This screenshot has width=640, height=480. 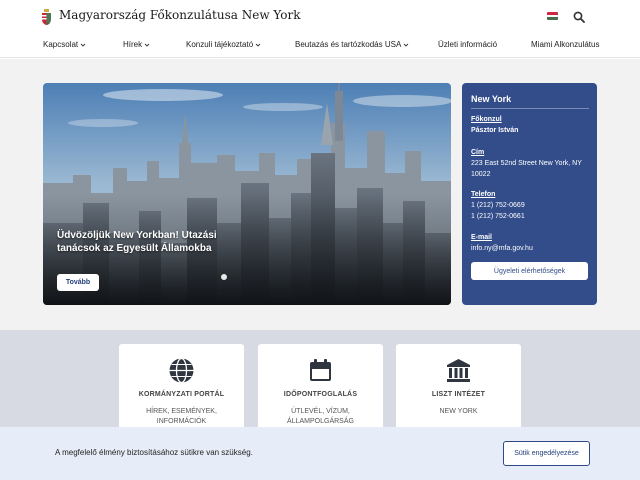 I want to click on nav-item-label: Konzuli tájékoztató, so click(x=220, y=44).